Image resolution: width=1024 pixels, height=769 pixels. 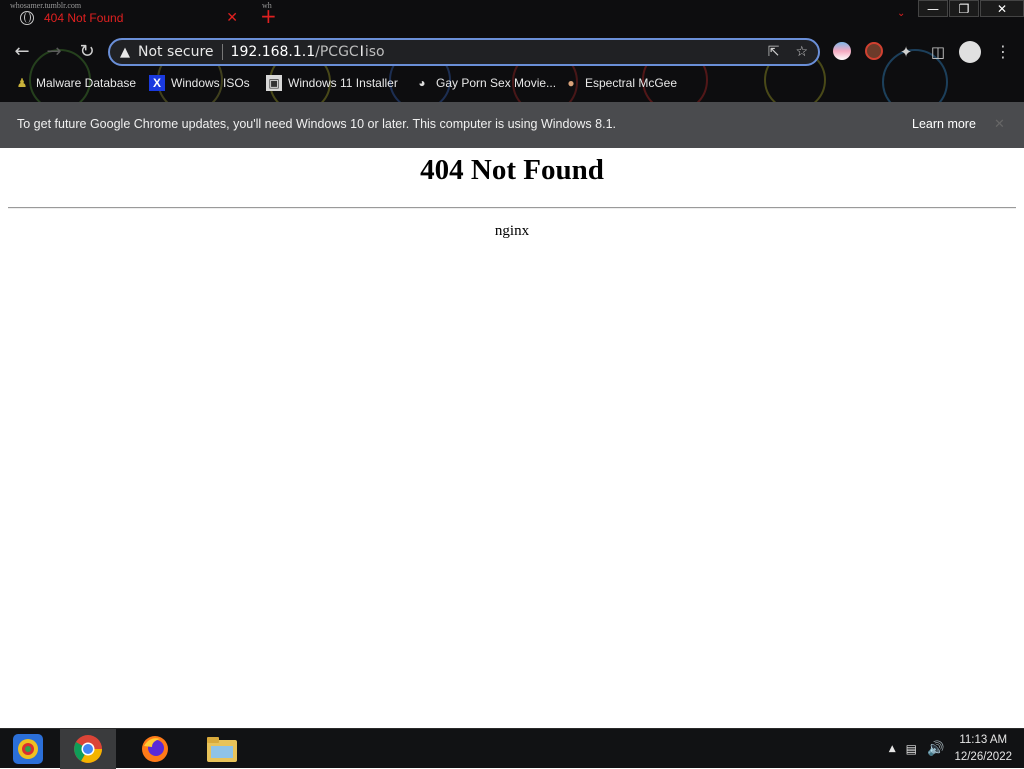 I want to click on clock-date: 12/26/2022, so click(x=983, y=757).